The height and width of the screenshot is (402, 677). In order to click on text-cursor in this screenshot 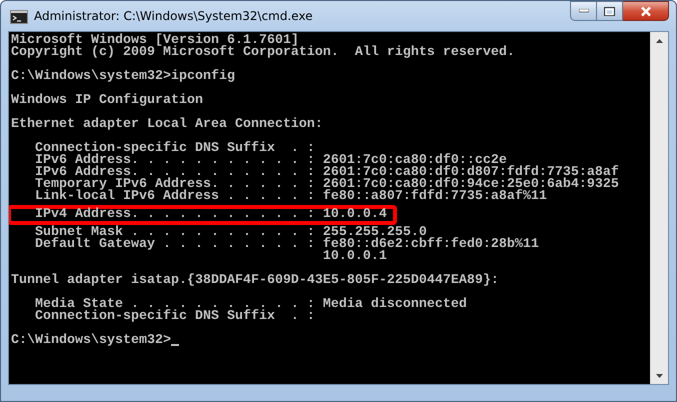, I will do `click(174, 345)`.